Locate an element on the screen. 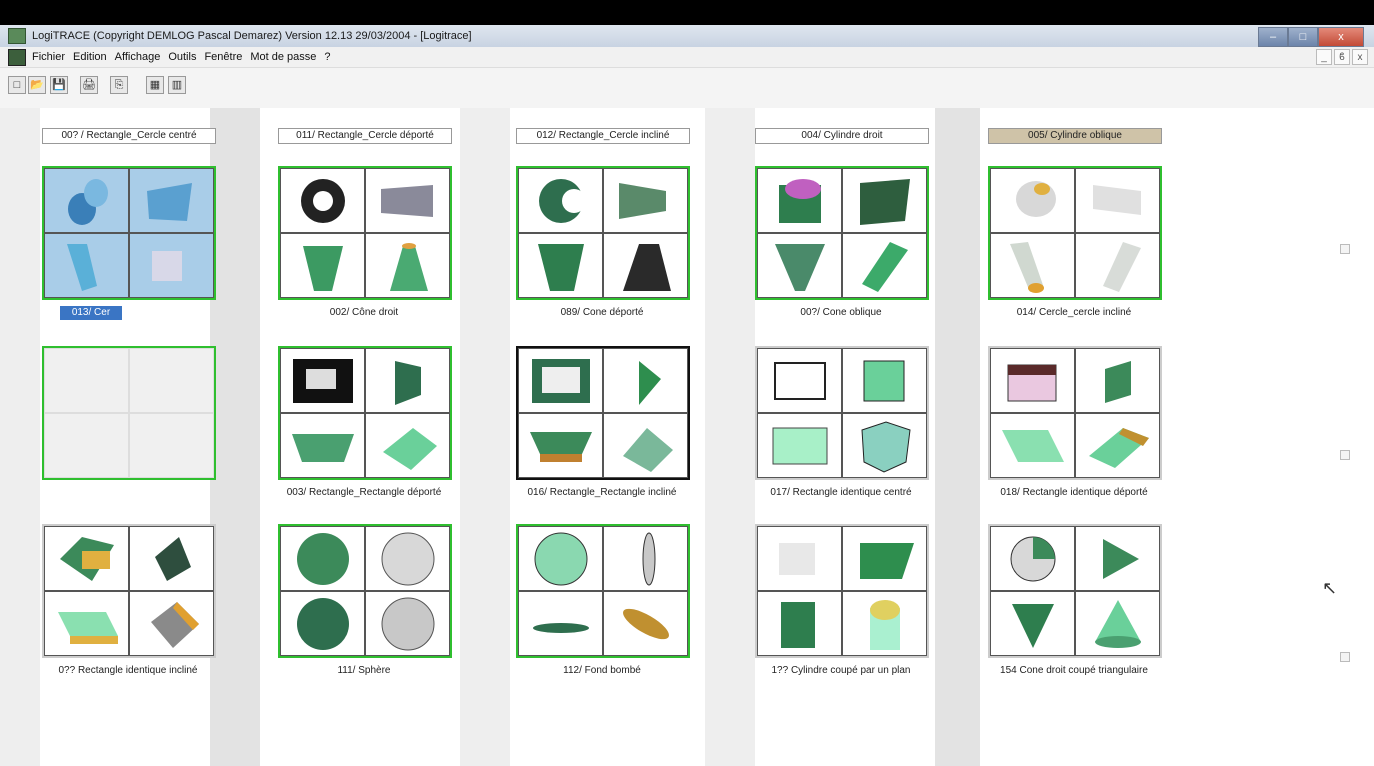 This screenshot has height=766, width=1374. save-icon: 💾 is located at coordinates (59, 85).